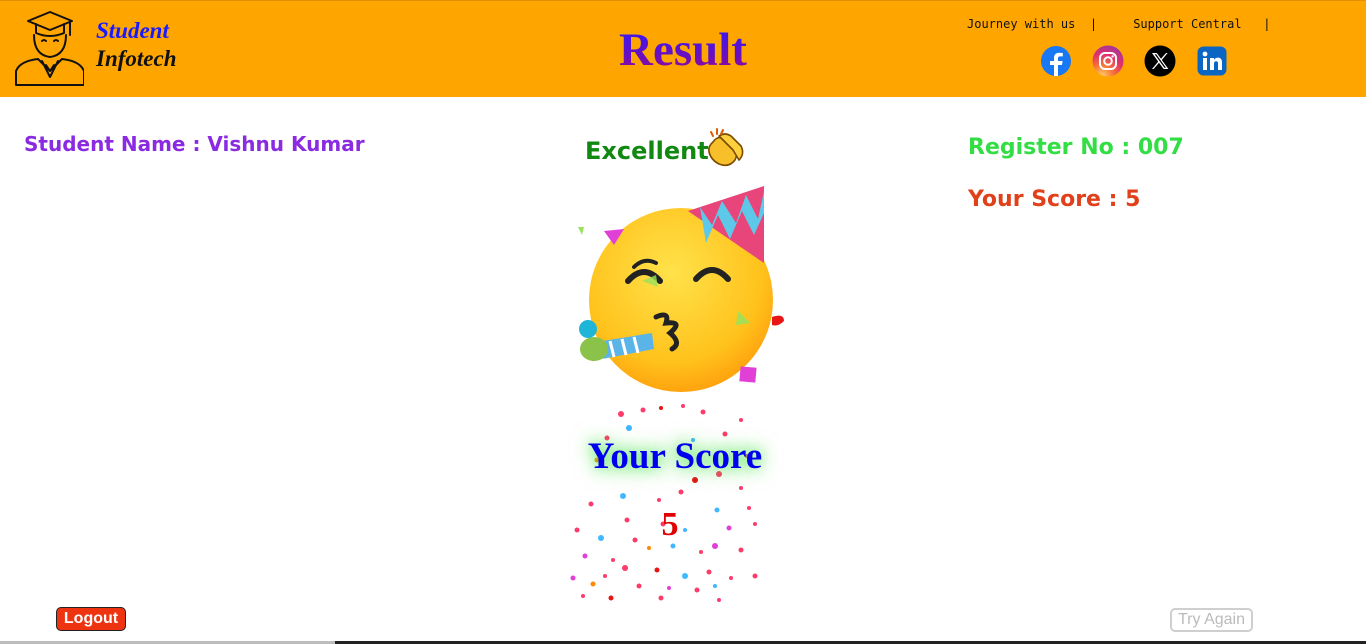 The width and height of the screenshot is (1366, 644). What do you see at coordinates (194, 144) in the screenshot?
I see `student-name: Student Name : Vishnu Kumar` at bounding box center [194, 144].